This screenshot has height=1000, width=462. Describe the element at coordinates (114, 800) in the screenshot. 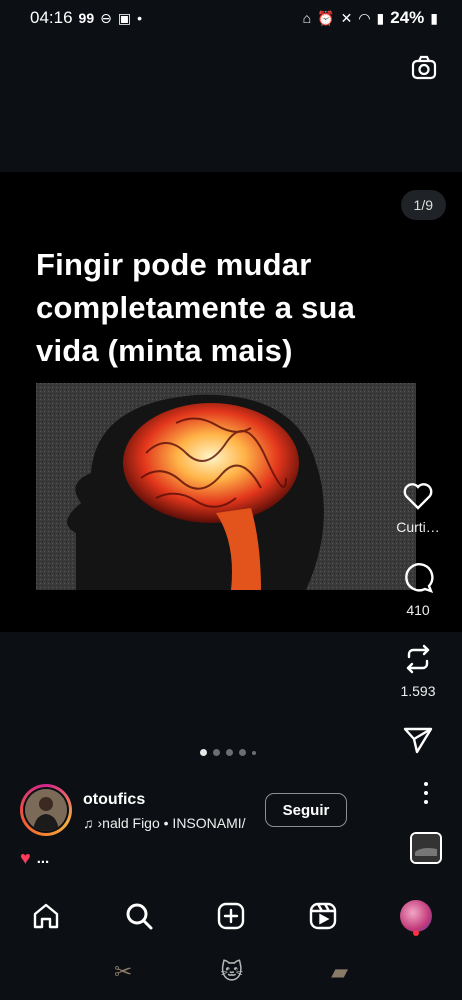

I see `author-username: otoufics` at that location.